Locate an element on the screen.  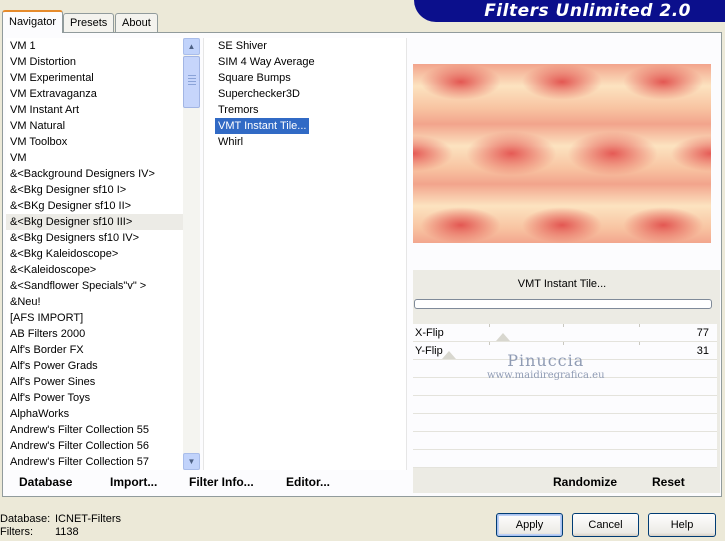
watermark: Pinuccia www.maidiregrafica.eu is located at coordinates (546, 366).